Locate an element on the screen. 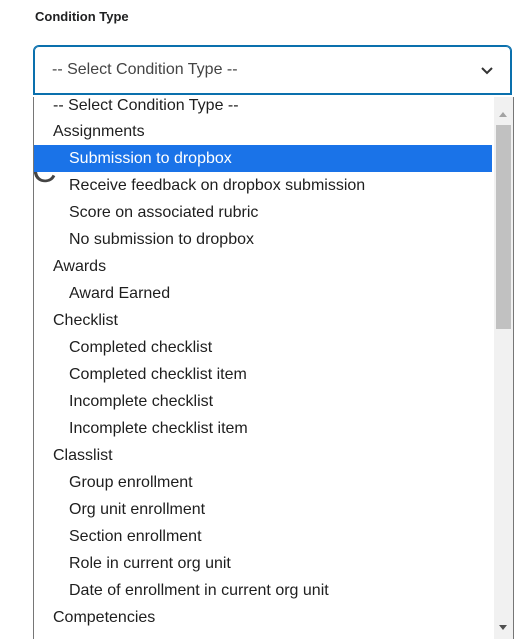 The height and width of the screenshot is (639, 514). option-date-of-enrollment-in-current-org-unit: Date of enrollment in current org unit is located at coordinates (263, 590).